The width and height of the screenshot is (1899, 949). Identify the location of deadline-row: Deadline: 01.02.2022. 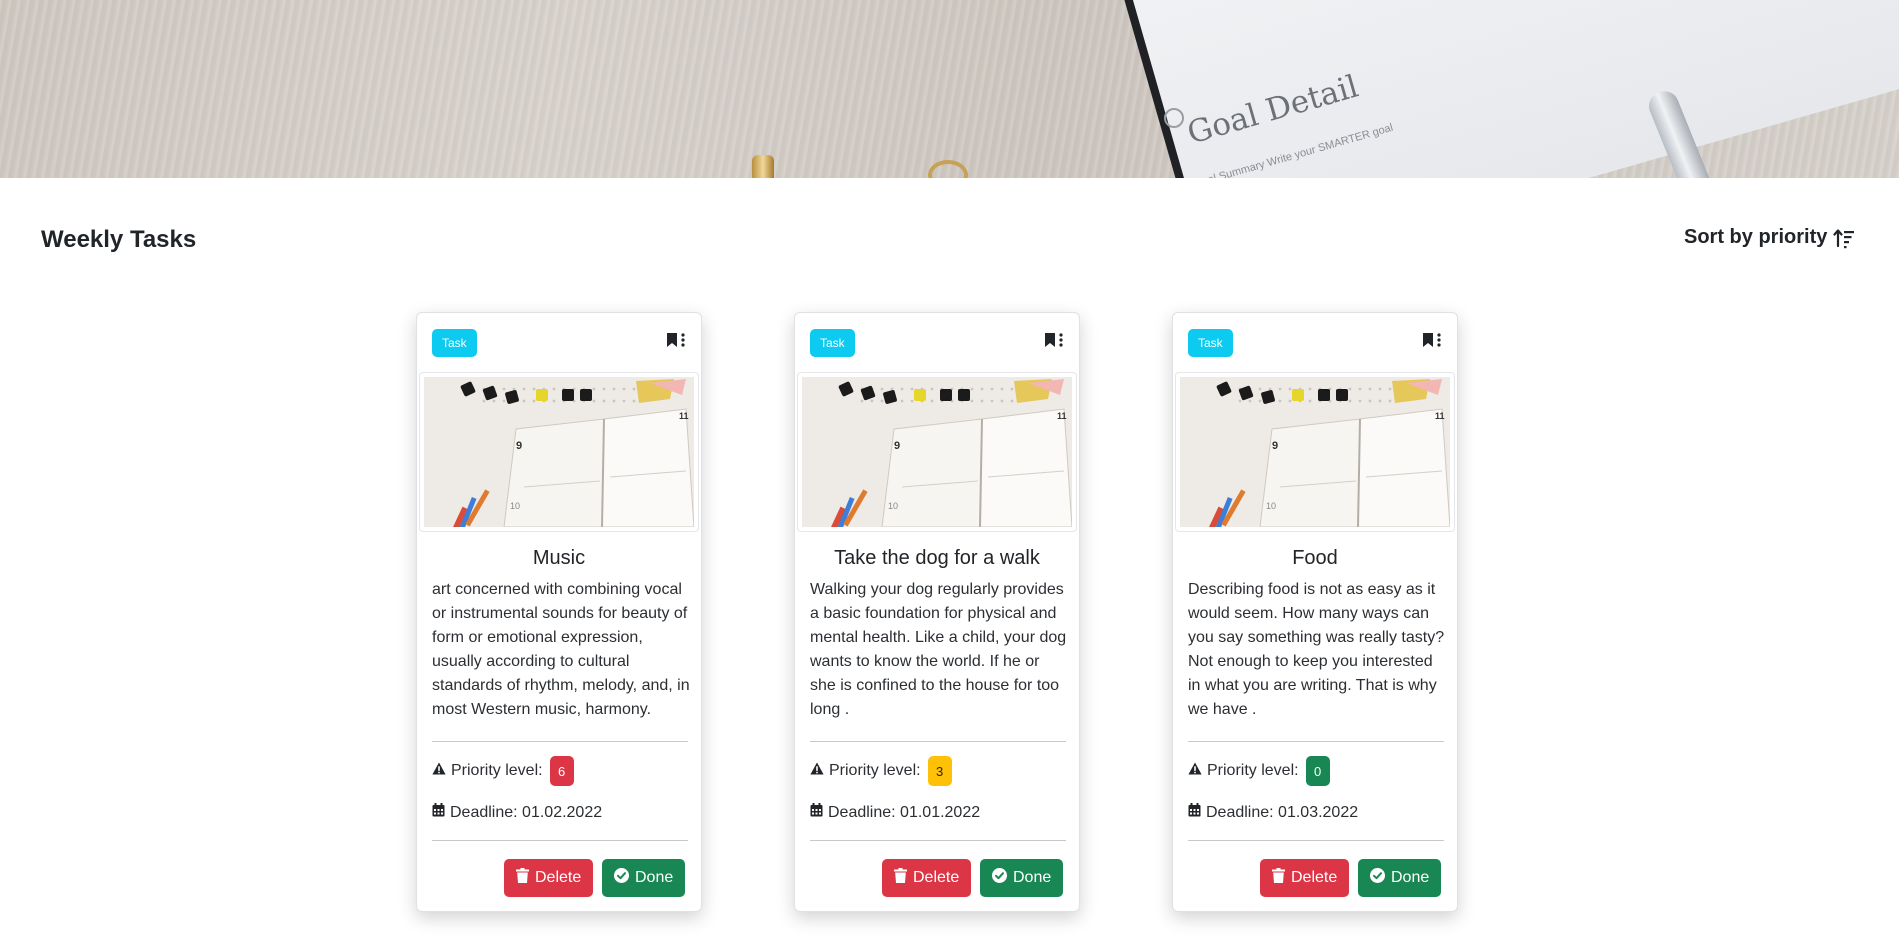
(517, 812).